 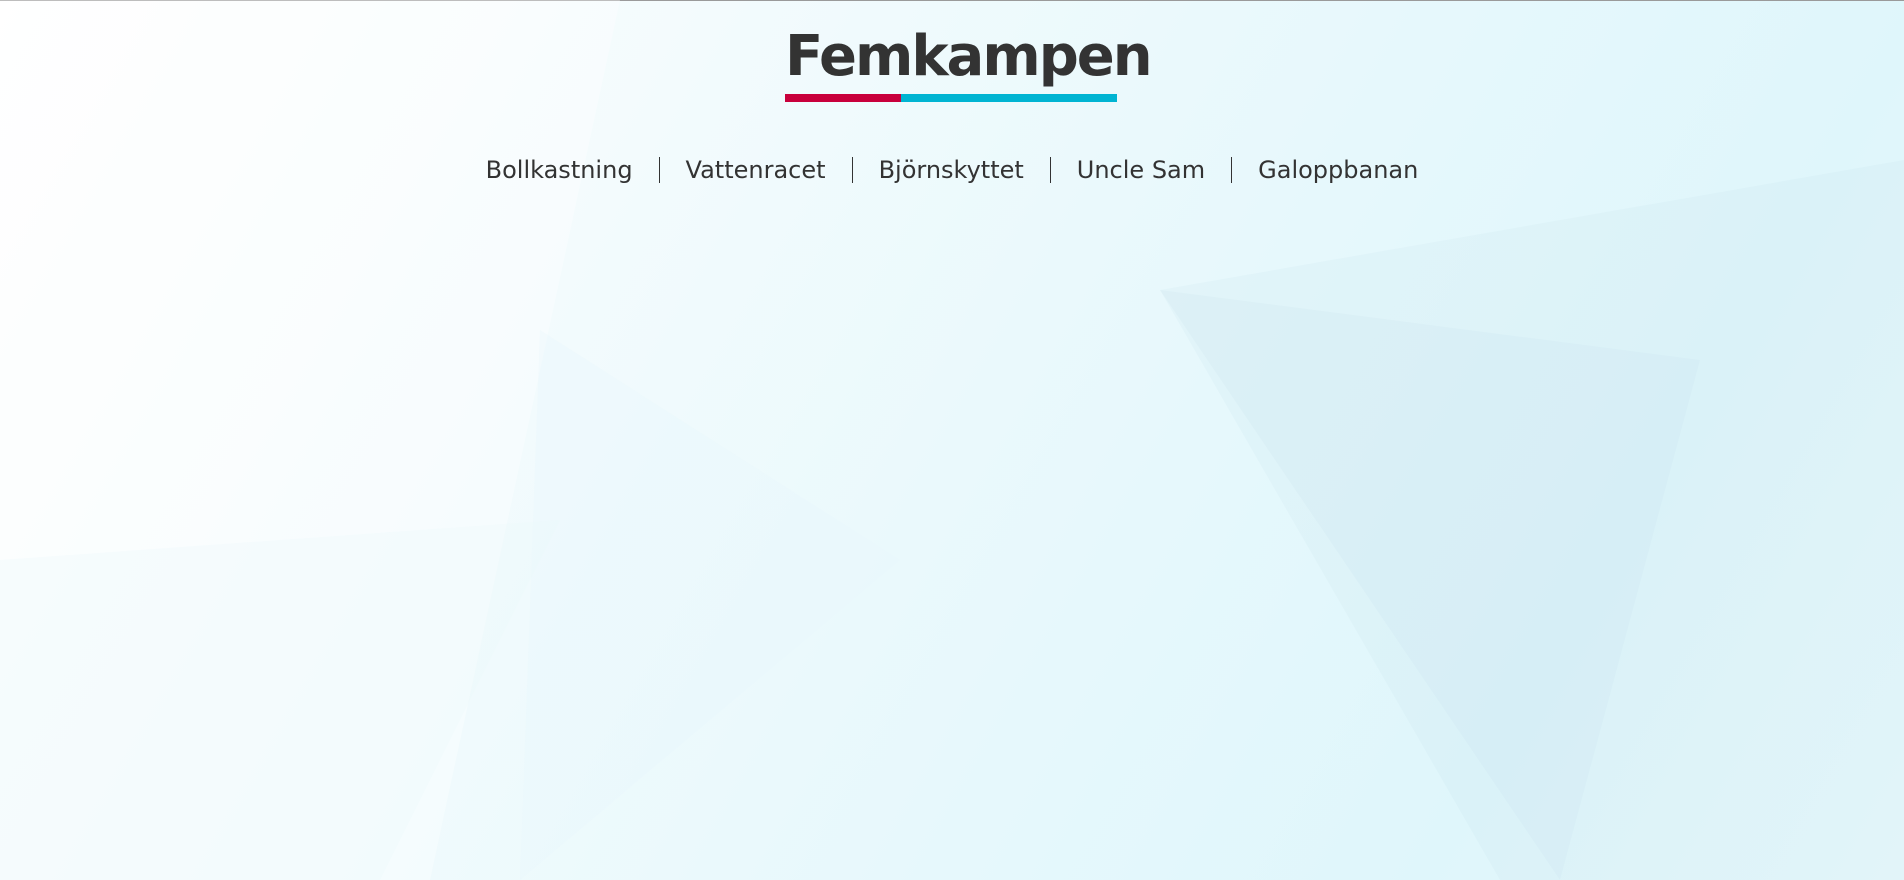 I want to click on nav-link-uncle-sam: Uncle Sam, so click(x=1141, y=170).